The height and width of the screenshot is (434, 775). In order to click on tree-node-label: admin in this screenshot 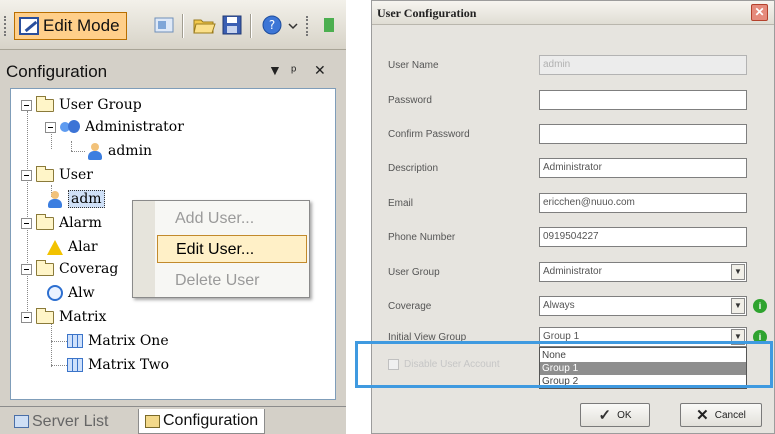, I will do `click(130, 151)`.